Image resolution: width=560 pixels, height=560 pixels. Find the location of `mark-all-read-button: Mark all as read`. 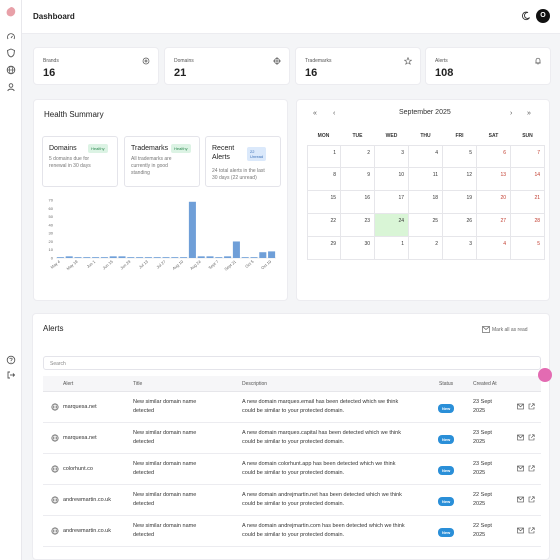

mark-all-read-button: Mark all as read is located at coordinates (510, 330).